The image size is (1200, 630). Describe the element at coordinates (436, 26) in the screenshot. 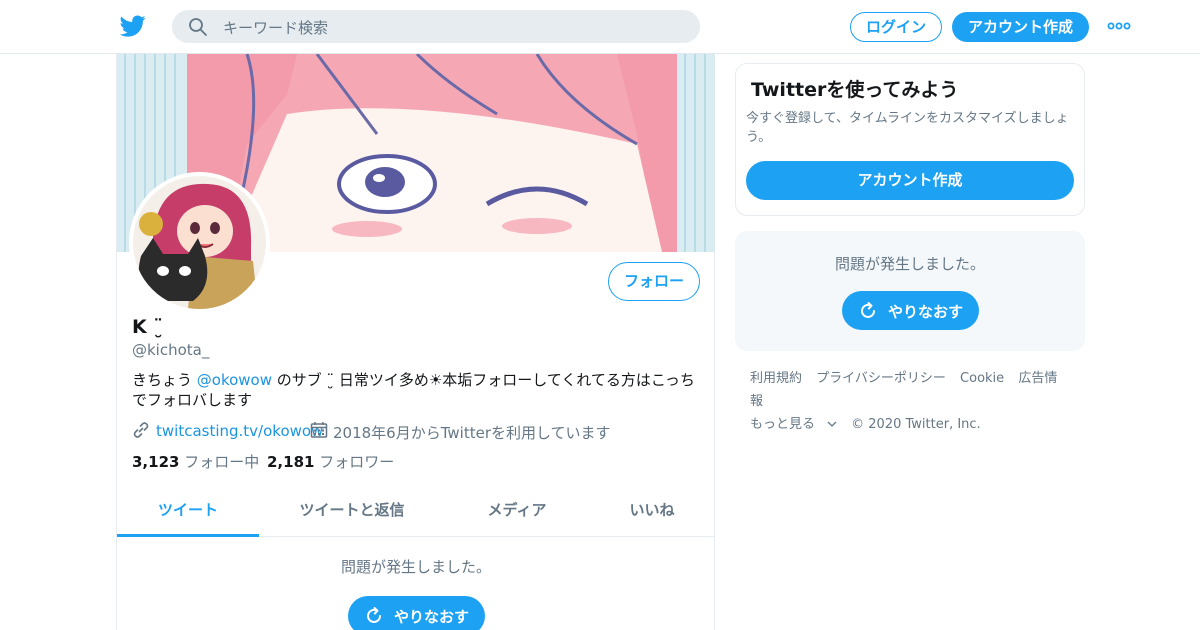

I see `search-bar: キーワード検索` at that location.